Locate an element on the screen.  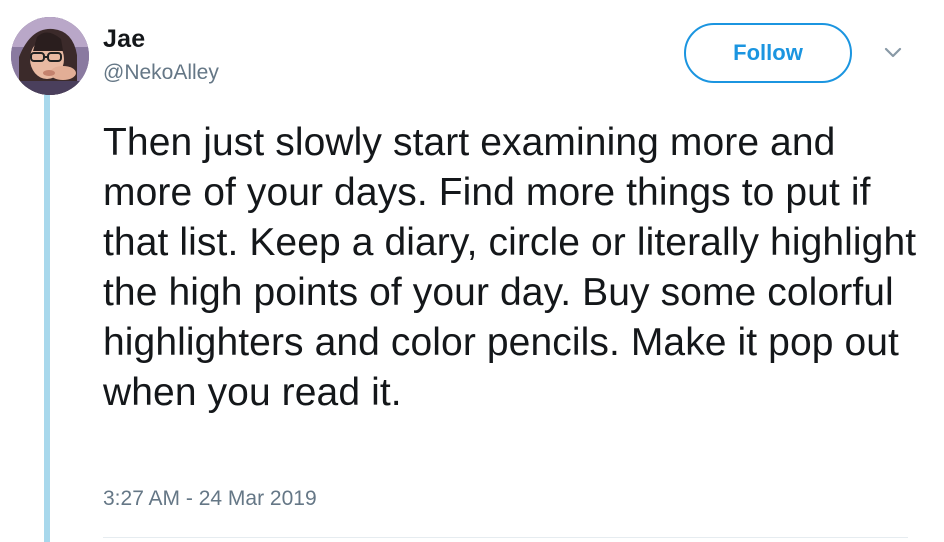
avatar is located at coordinates (50, 56).